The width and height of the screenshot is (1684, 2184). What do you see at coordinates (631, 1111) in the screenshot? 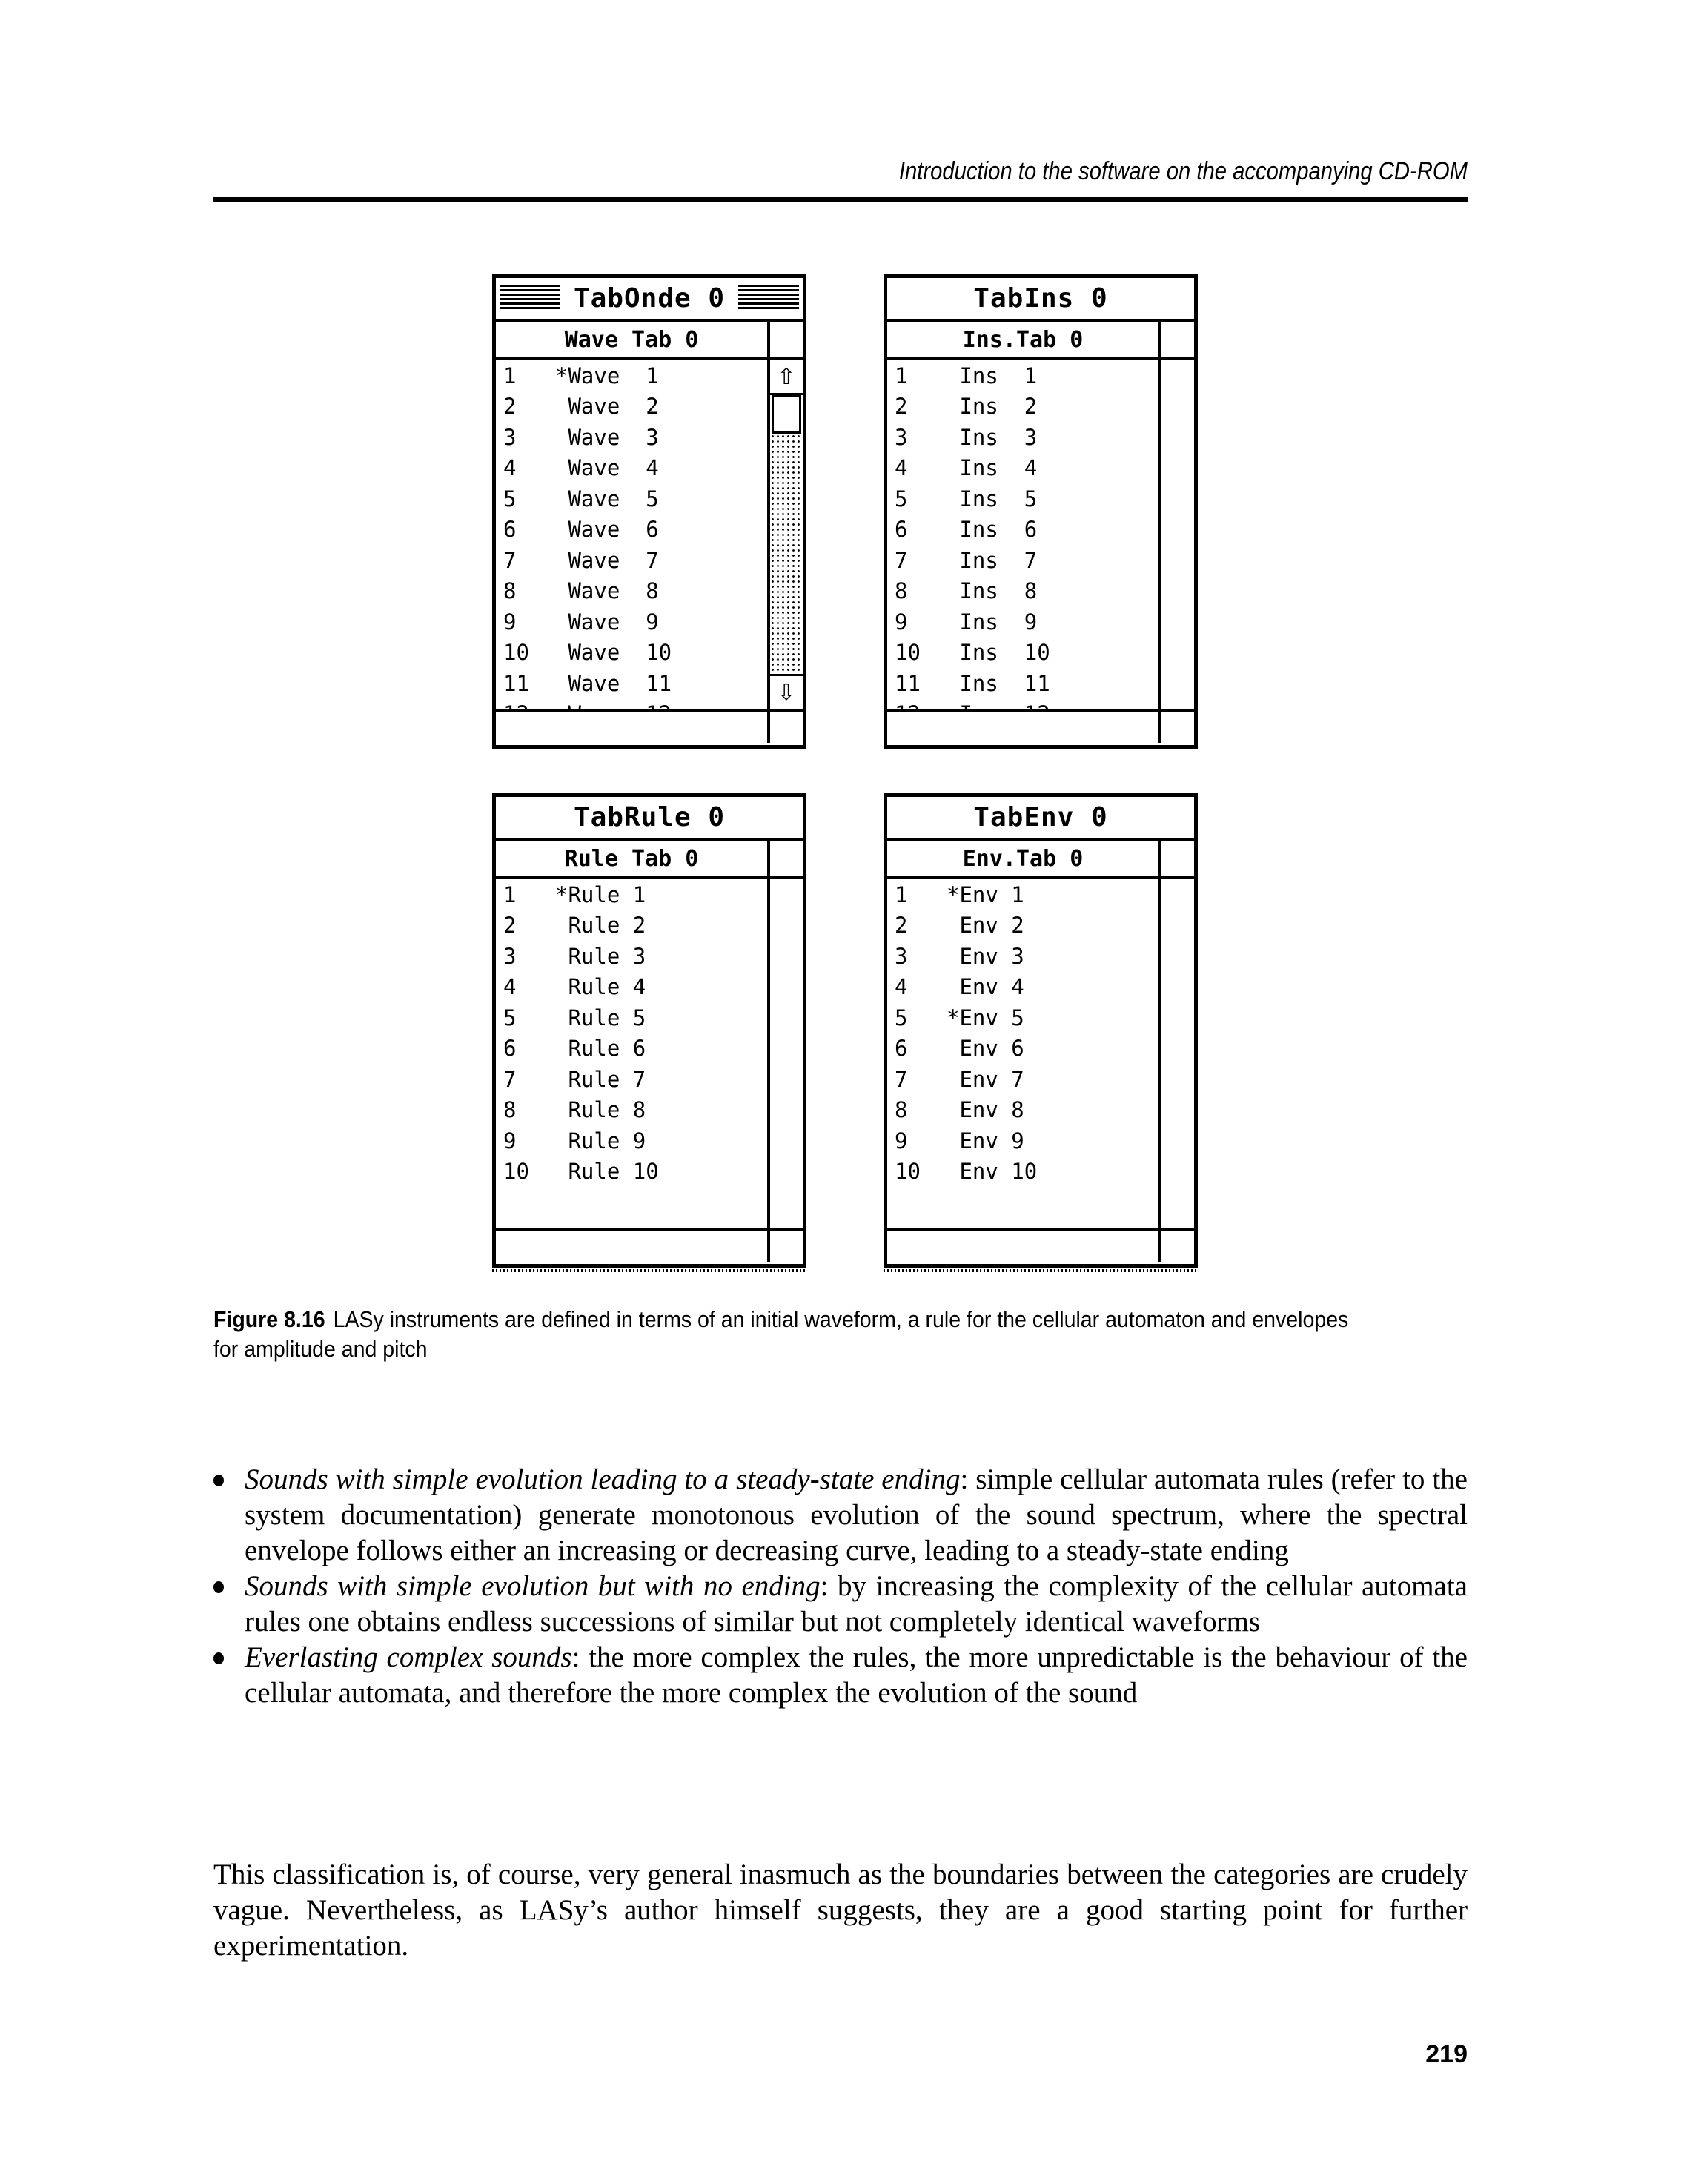
I see `rule-row: 8 Rule 8` at bounding box center [631, 1111].